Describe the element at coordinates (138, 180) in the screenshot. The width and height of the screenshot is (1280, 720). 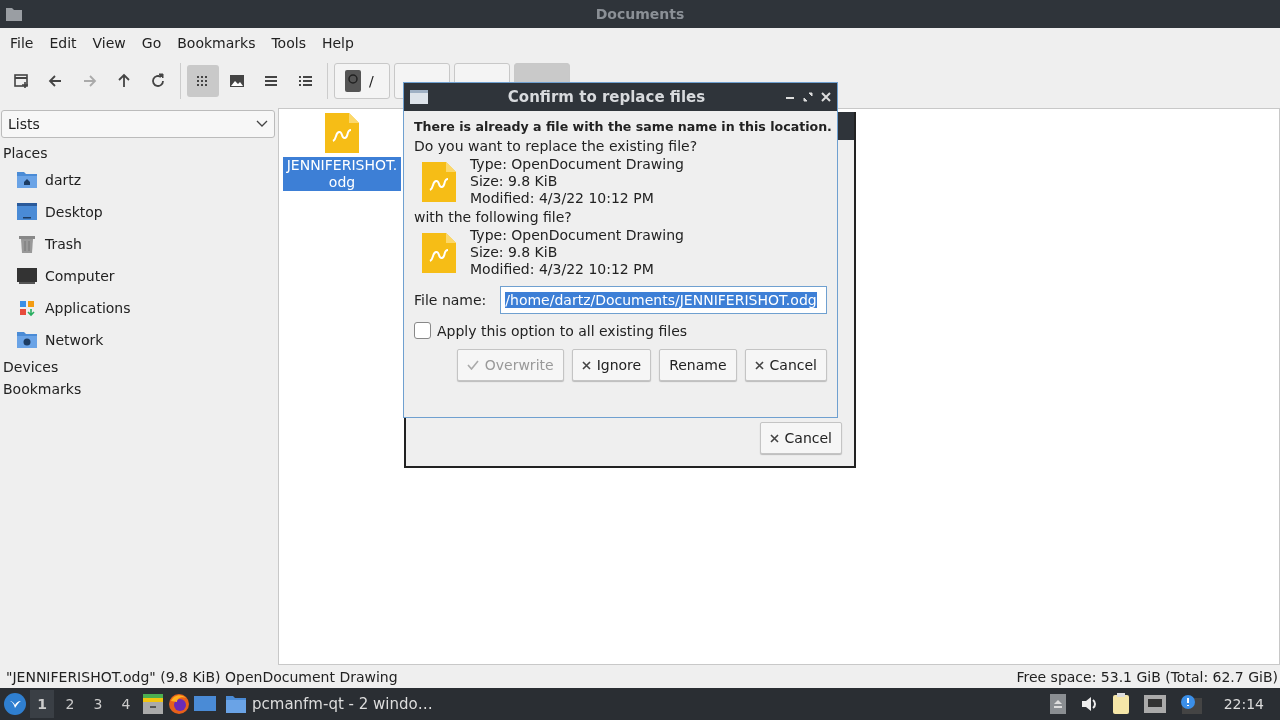
I see `sidebar-item: dartz` at that location.